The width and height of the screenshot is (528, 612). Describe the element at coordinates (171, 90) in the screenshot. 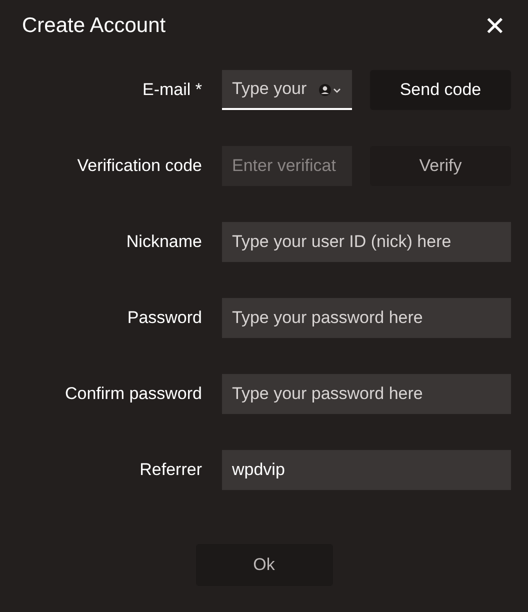

I see `field-label: E-mail *` at that location.